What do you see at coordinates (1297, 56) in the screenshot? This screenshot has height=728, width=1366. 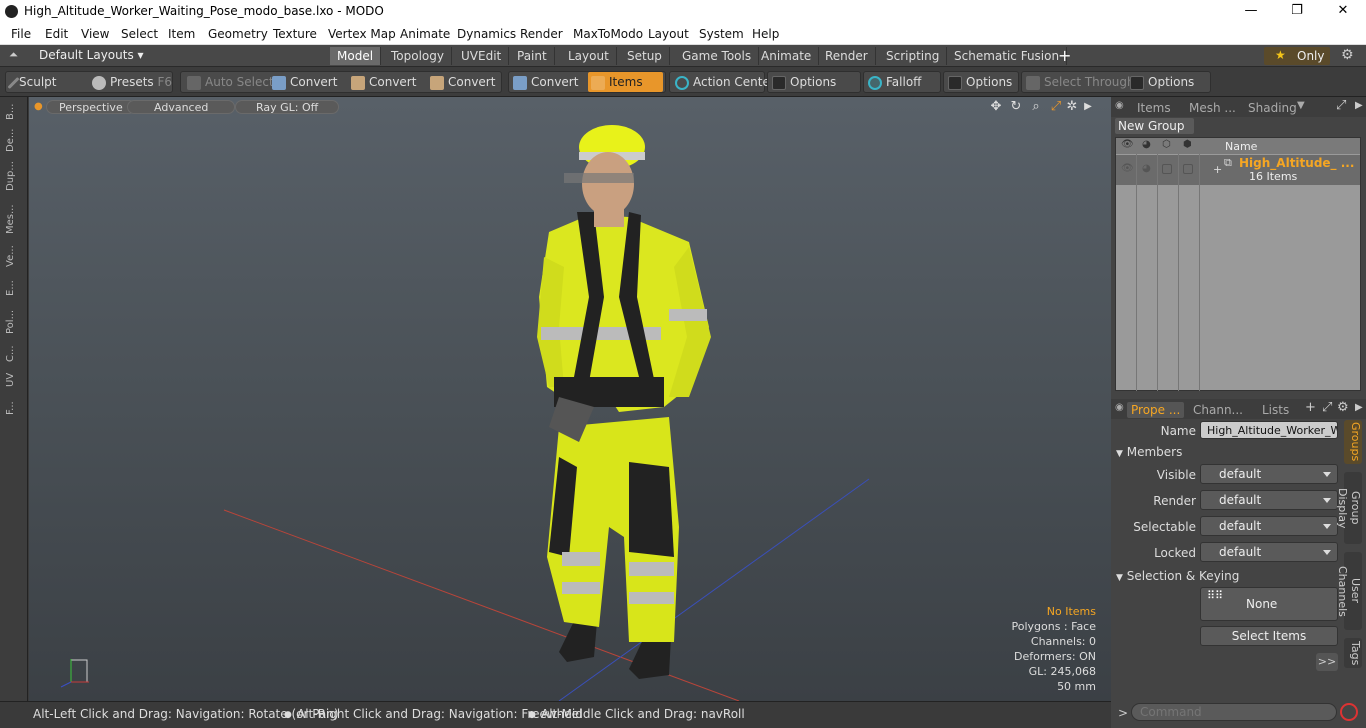 I see `only-toggle: ★ Only` at bounding box center [1297, 56].